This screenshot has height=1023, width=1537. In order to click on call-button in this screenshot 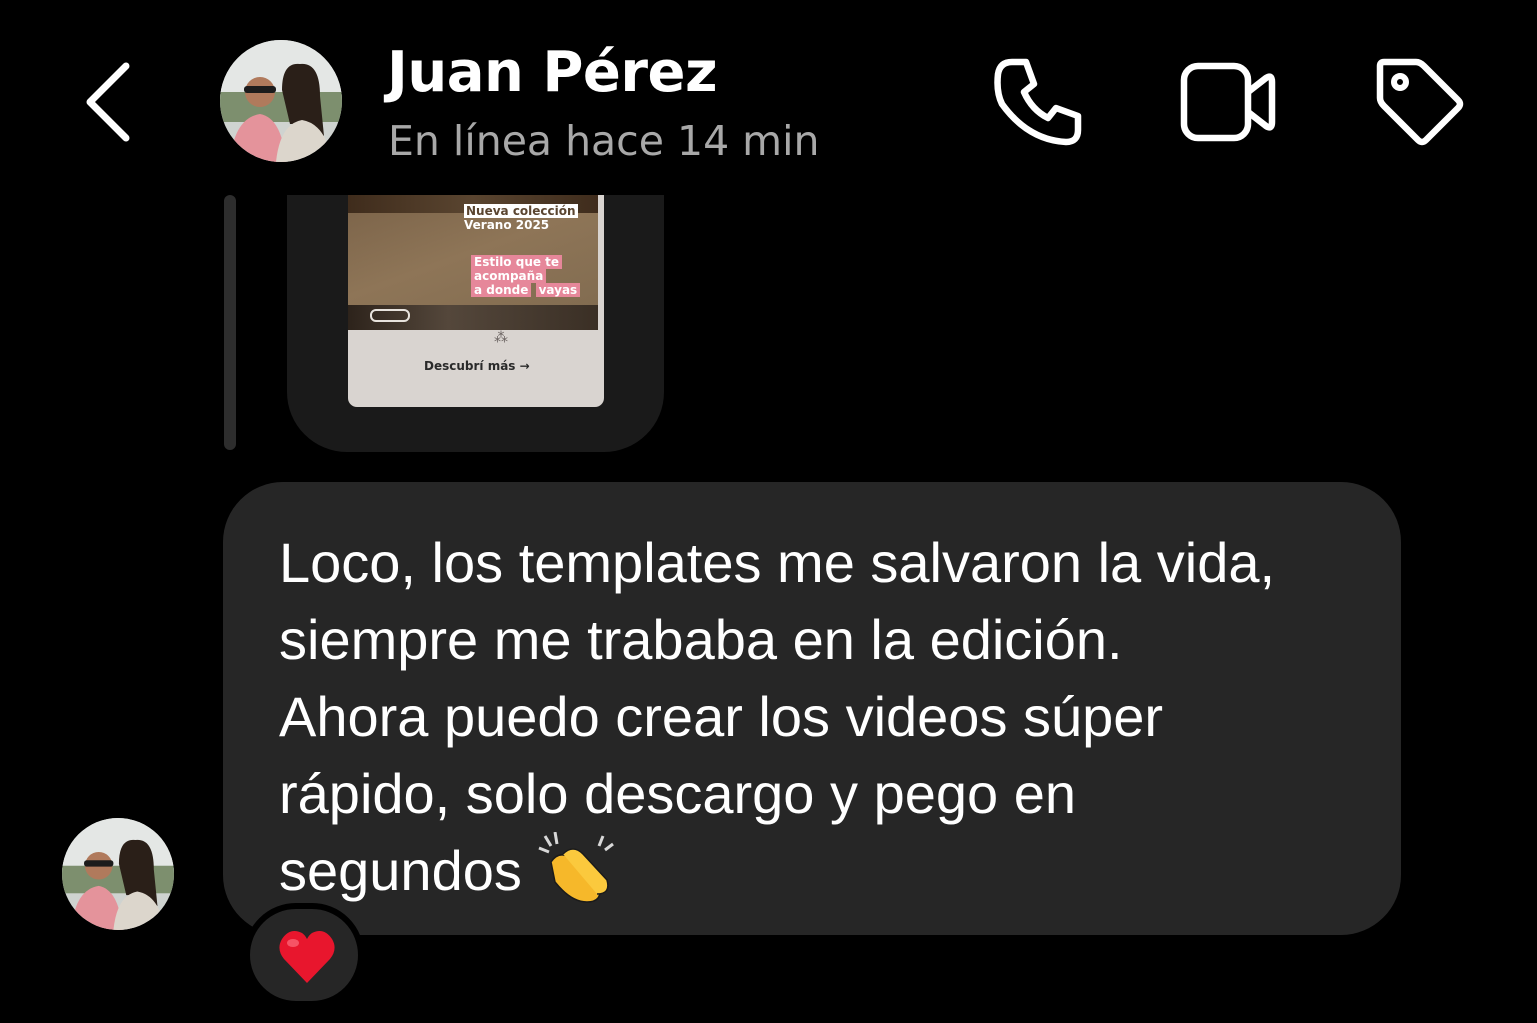, I will do `click(1038, 102)`.